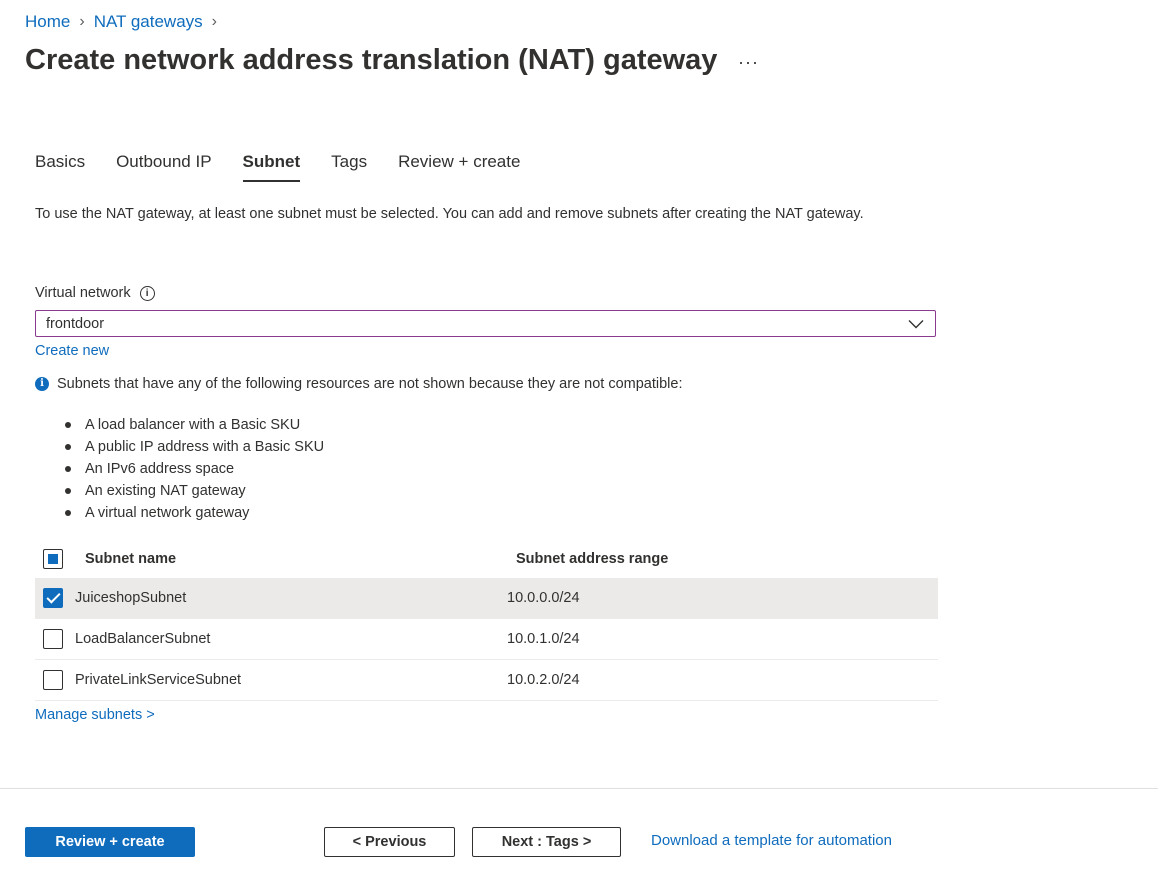 Image resolution: width=1158 pixels, height=877 pixels. I want to click on tab-subnet: Subnet, so click(271, 167).